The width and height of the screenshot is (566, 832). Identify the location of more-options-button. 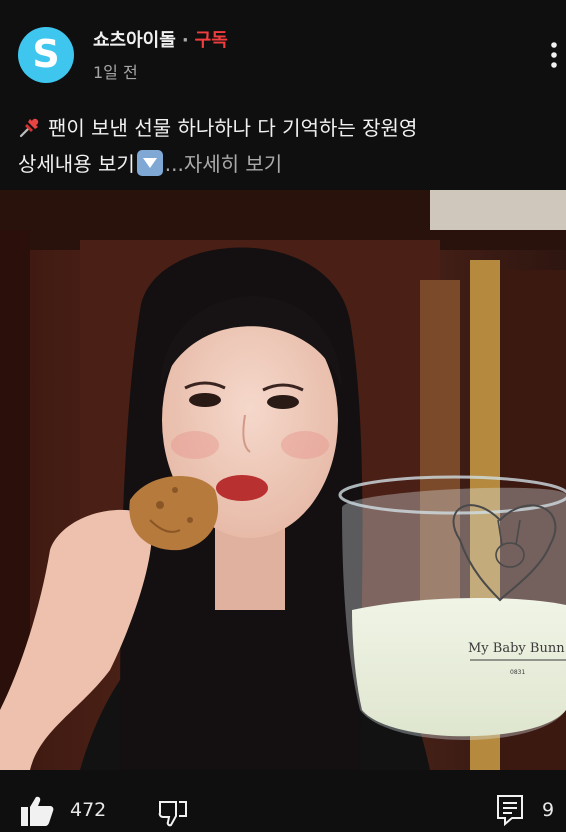
(553, 56).